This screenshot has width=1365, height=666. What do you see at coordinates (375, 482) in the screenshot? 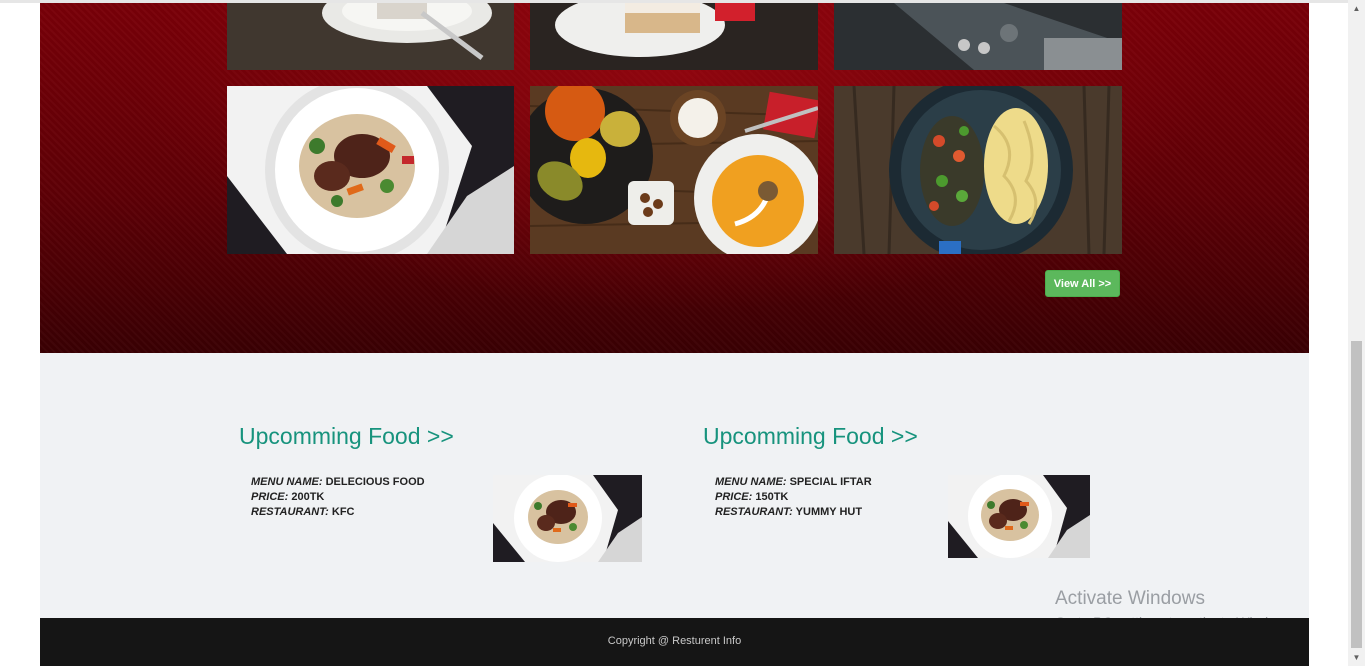
I see `menu-name-value: DELECIOUS FOOD` at bounding box center [375, 482].